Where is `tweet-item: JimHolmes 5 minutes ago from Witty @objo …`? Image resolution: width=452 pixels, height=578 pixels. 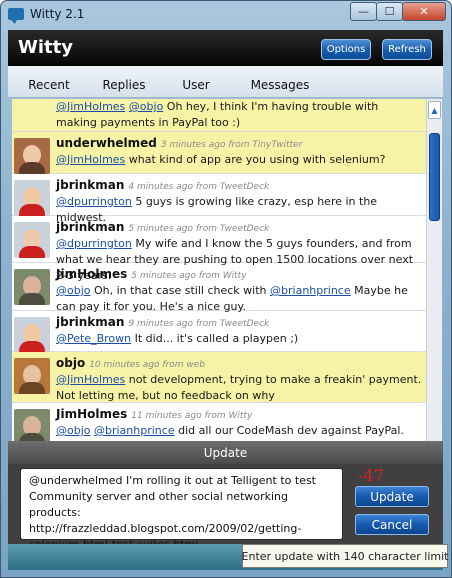
tweet-item: JimHolmes 5 minutes ago from Witty @objo … is located at coordinates (219, 288).